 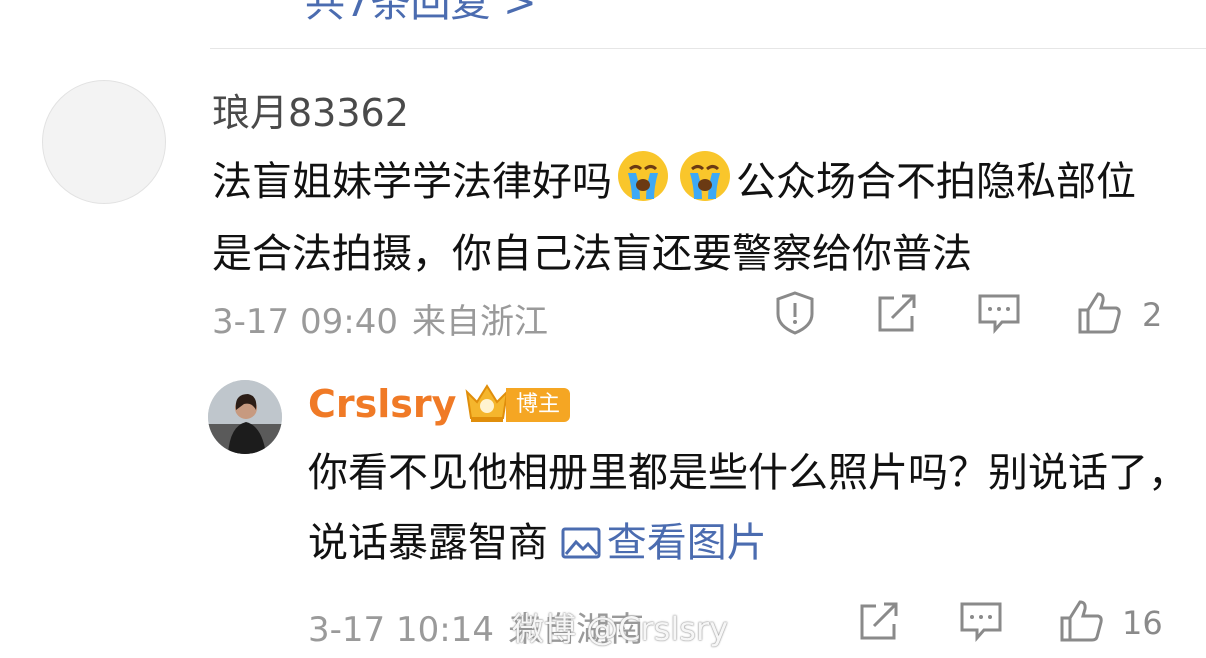 What do you see at coordinates (421, 14) in the screenshot?
I see `reply-count-link: 共7条回复 >` at bounding box center [421, 14].